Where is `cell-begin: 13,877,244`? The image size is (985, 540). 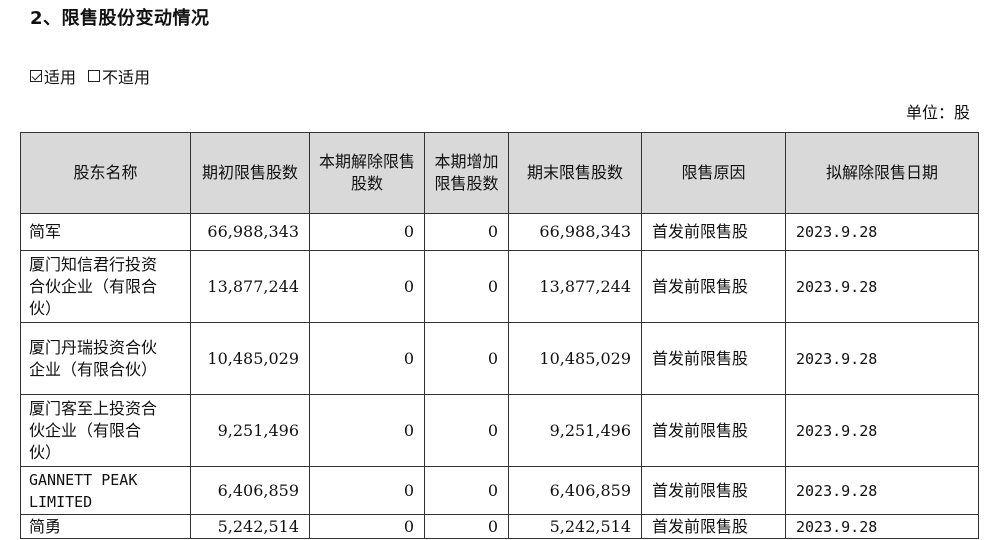 cell-begin: 13,877,244 is located at coordinates (250, 286).